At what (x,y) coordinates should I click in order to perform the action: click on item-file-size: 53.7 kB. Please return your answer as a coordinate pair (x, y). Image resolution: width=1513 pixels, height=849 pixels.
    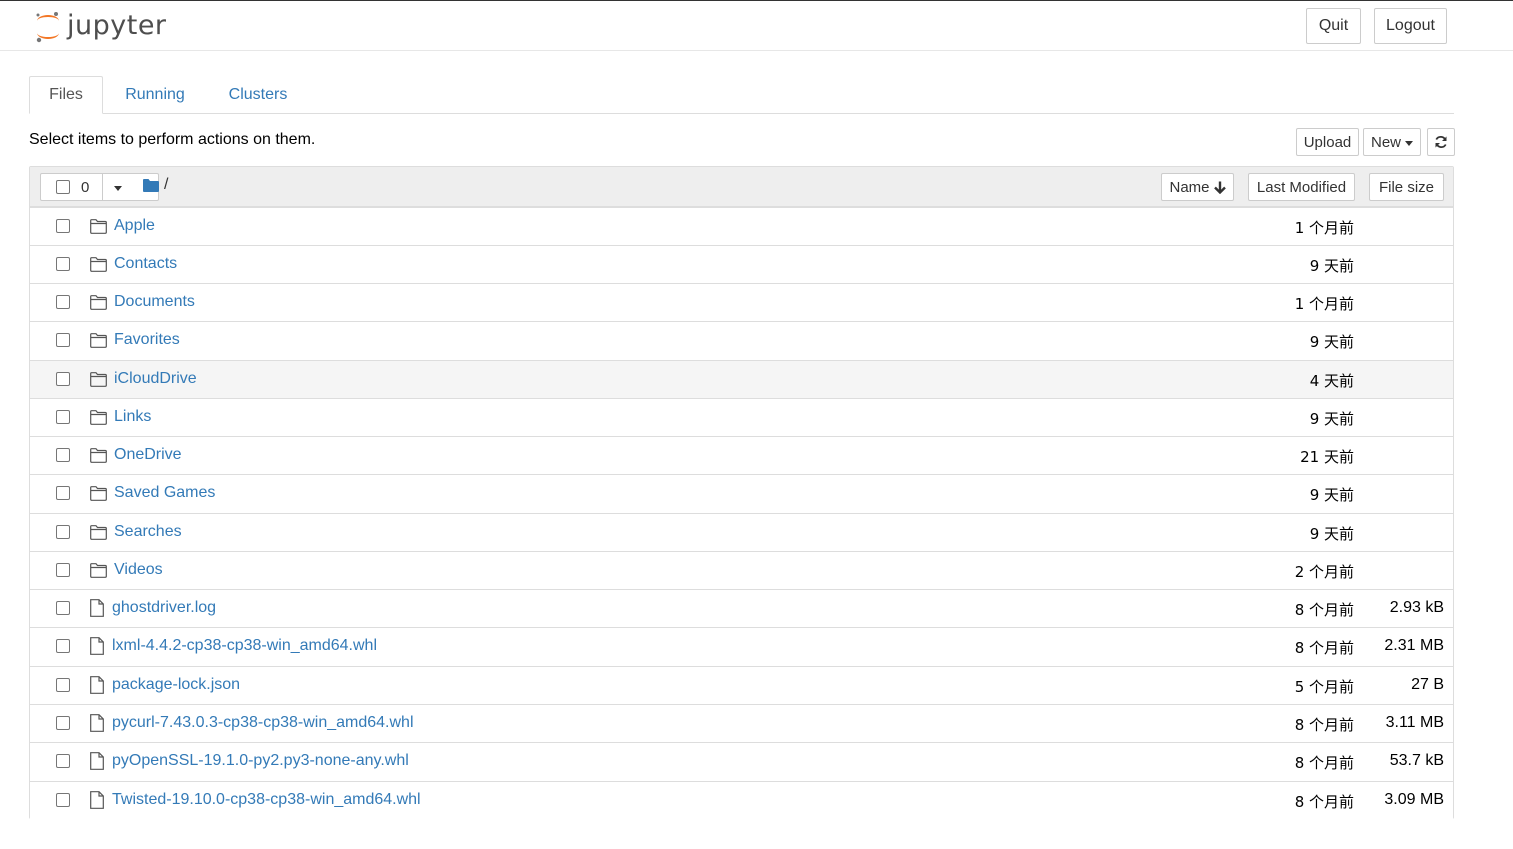
    Looking at the image, I should click on (1416, 760).